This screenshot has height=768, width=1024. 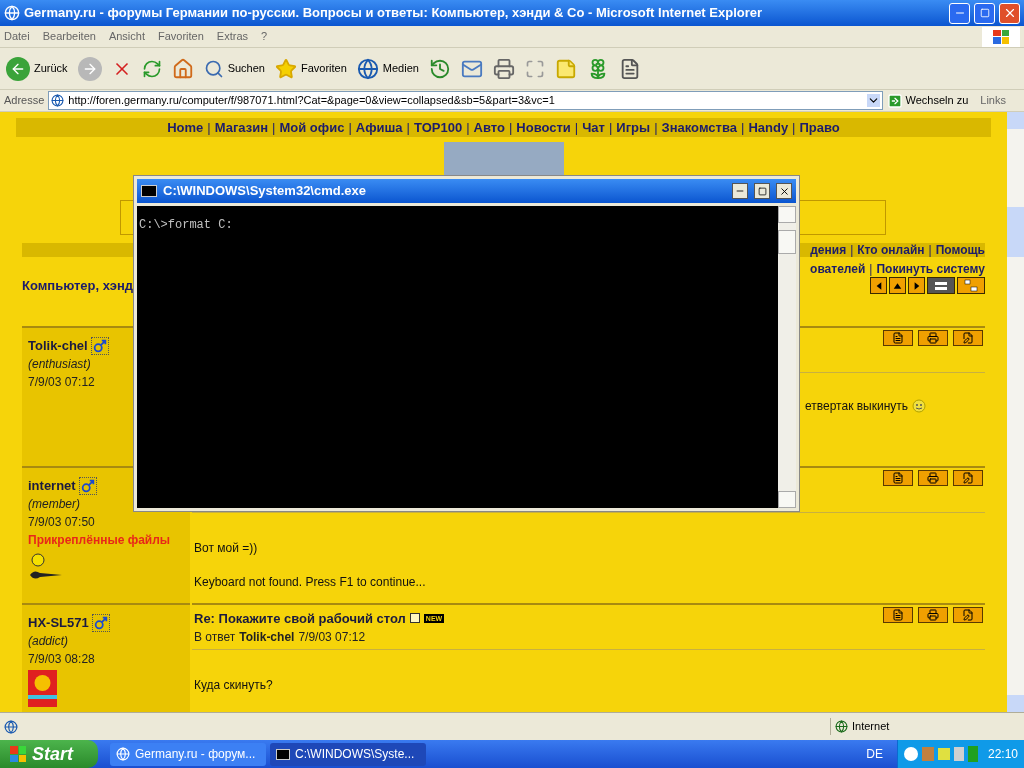 I want to click on post-date: 7/9/03 07:12, so click(x=62, y=382).